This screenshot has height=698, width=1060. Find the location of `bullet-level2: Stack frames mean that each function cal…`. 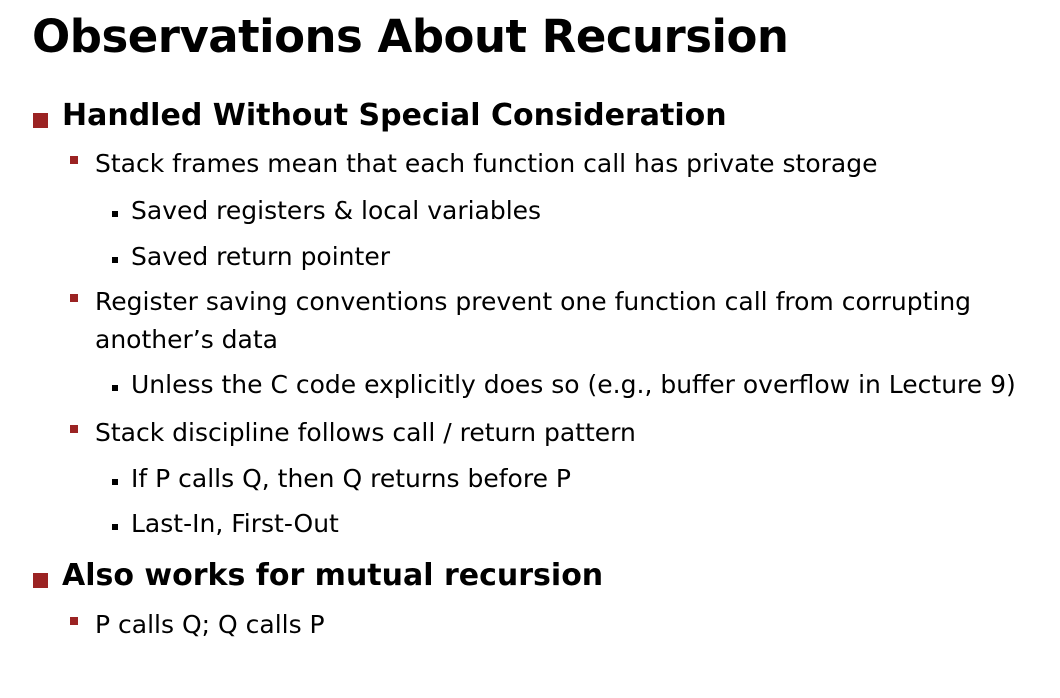

bullet-level2: Stack frames mean that each function cal… is located at coordinates (486, 163).